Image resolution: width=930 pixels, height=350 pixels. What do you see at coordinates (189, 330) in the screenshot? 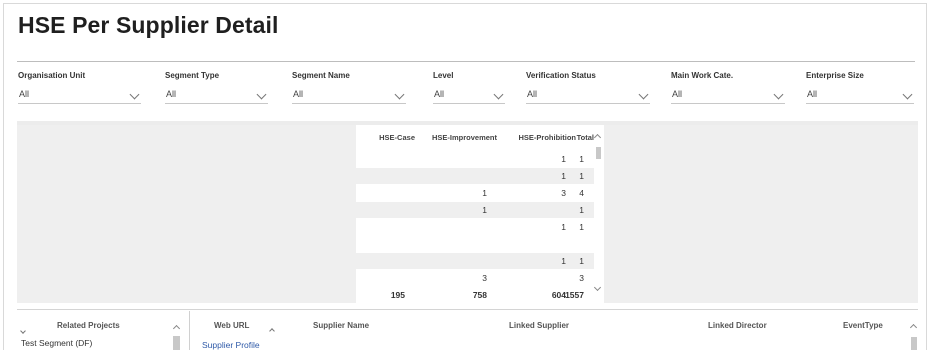
I see `panel-divider` at bounding box center [189, 330].